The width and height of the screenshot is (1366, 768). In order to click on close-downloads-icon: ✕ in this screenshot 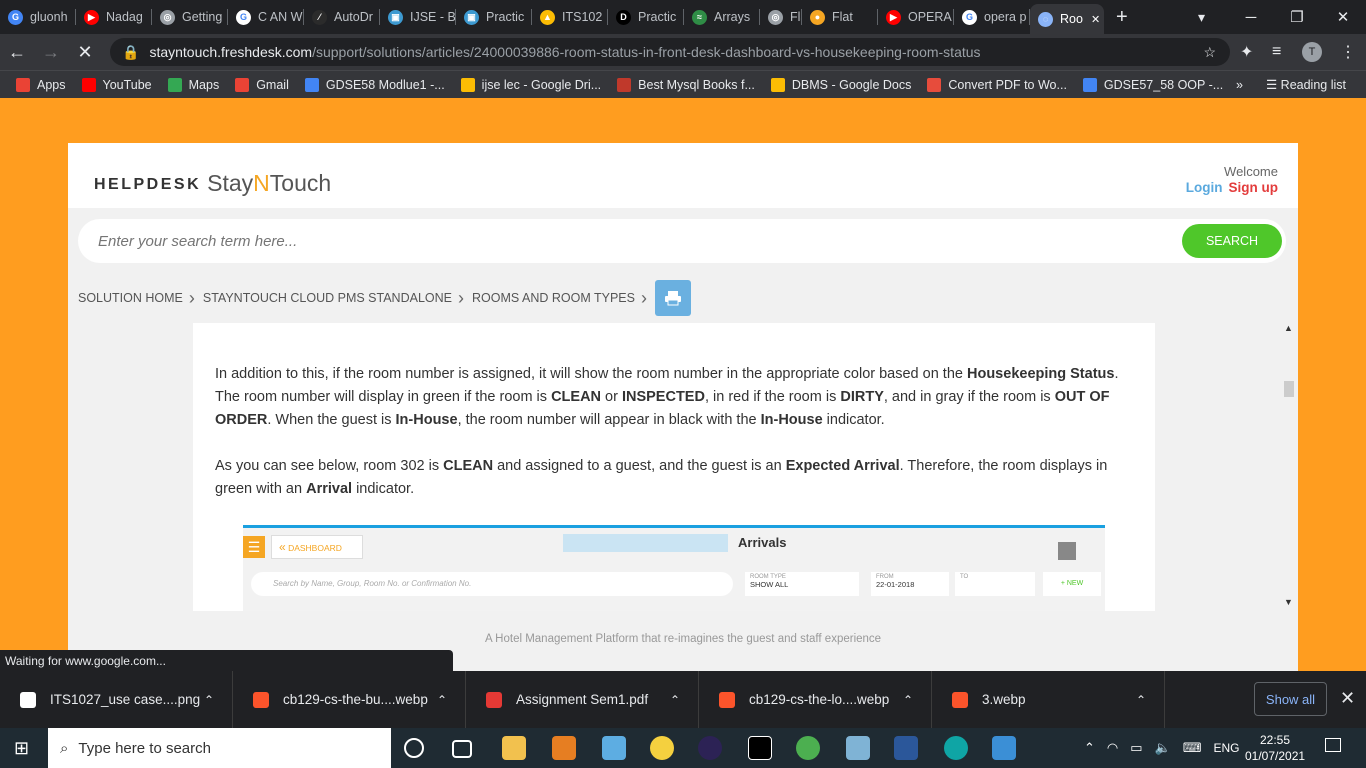, I will do `click(1347, 698)`.